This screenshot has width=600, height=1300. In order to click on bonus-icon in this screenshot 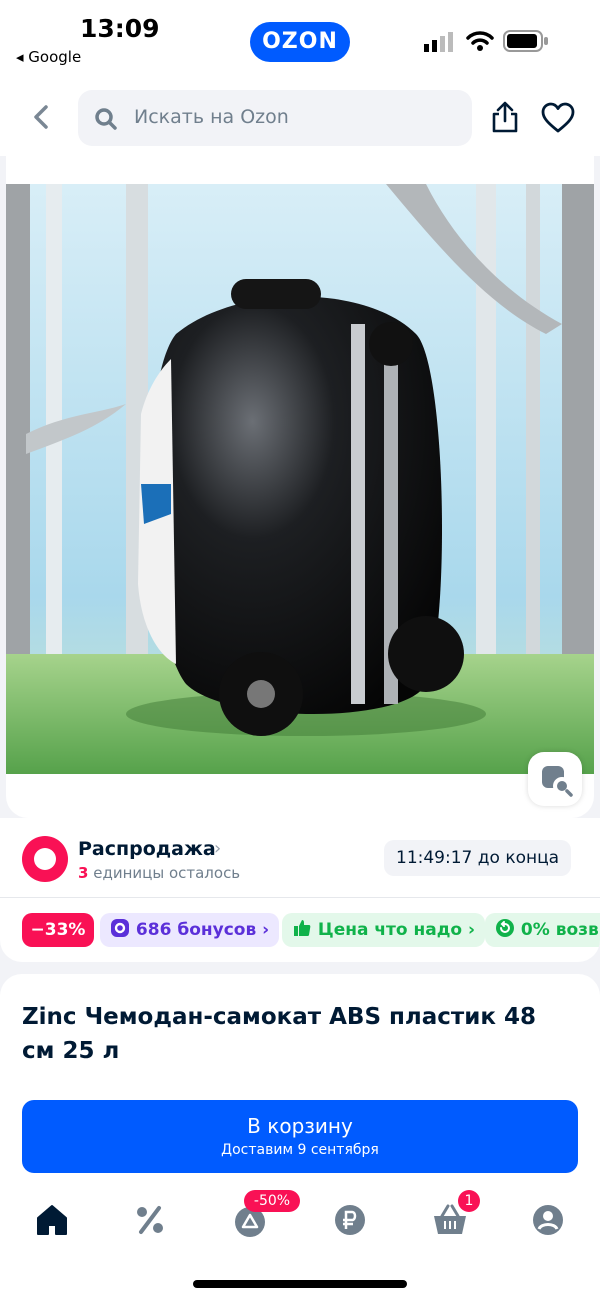, I will do `click(120, 928)`.